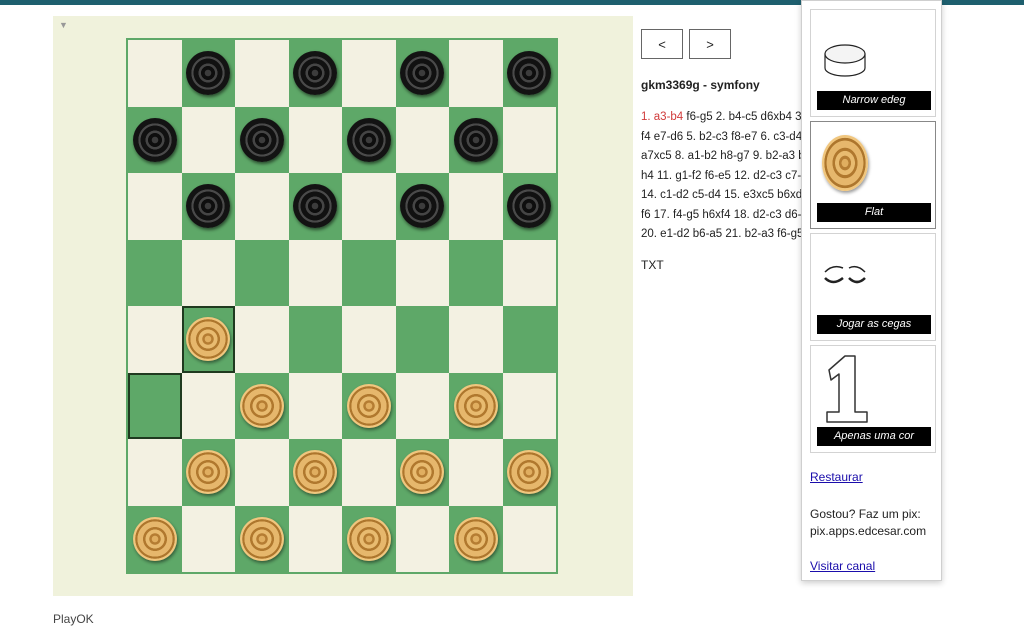 This screenshot has height=640, width=1024. Describe the element at coordinates (725, 177) in the screenshot. I see `move-line: h4 11. g1-f2 f6-e5 12. d2-c3 c7-b` at that location.